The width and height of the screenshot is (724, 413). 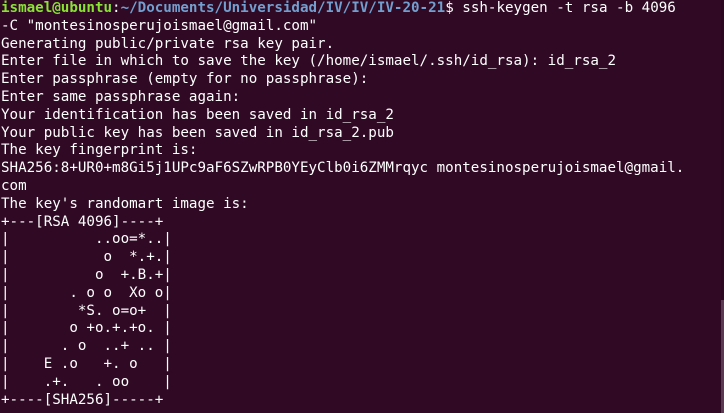 I want to click on output-line: The key's randomart image is:, so click(x=125, y=203).